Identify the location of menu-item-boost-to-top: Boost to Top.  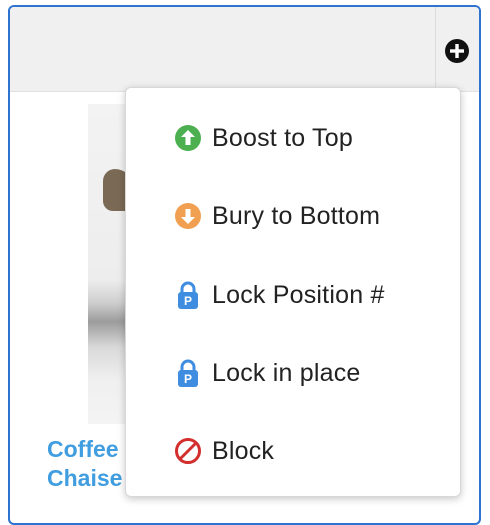
(293, 138).